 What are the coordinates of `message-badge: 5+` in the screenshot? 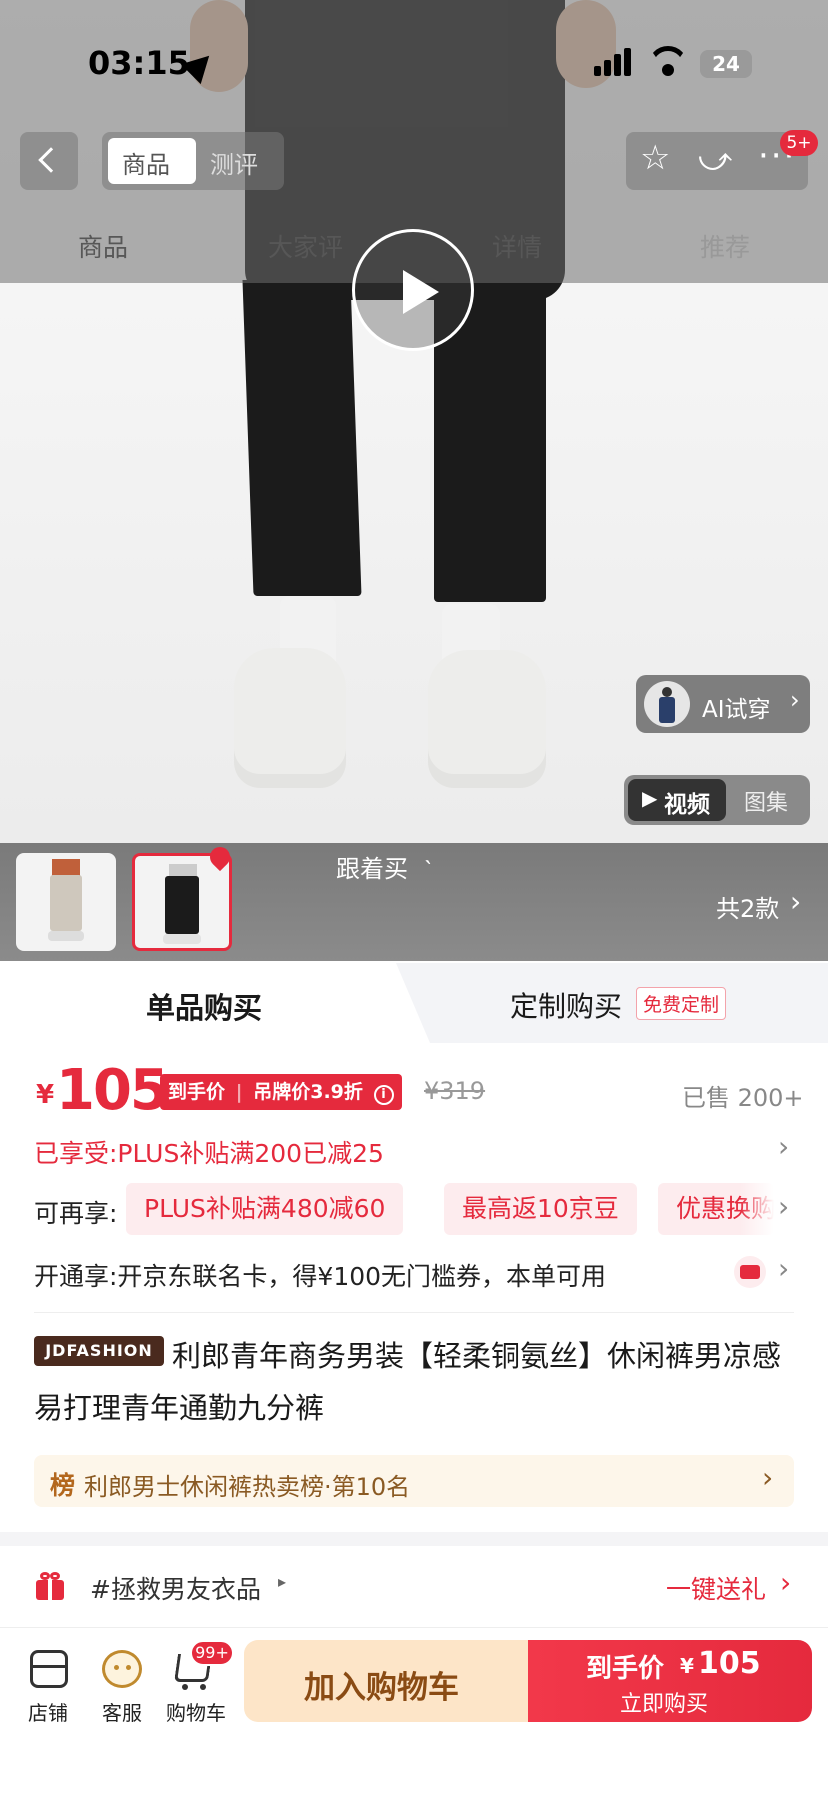 It's located at (799, 143).